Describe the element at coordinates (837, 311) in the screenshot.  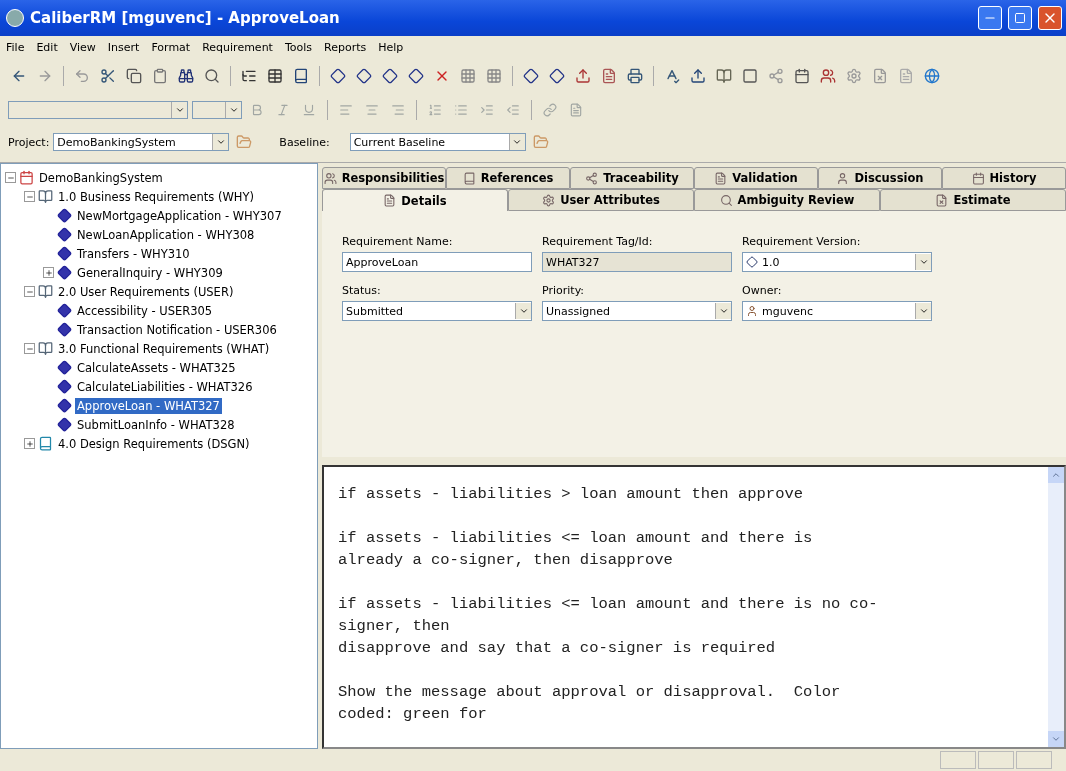
I see `owner-dropdown: mguvenc` at that location.